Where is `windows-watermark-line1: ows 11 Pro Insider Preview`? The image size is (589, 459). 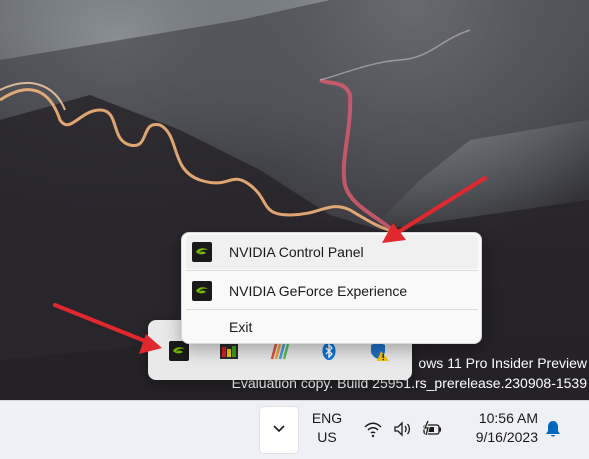
windows-watermark-line1: ows 11 Pro Insider Preview is located at coordinates (502, 363).